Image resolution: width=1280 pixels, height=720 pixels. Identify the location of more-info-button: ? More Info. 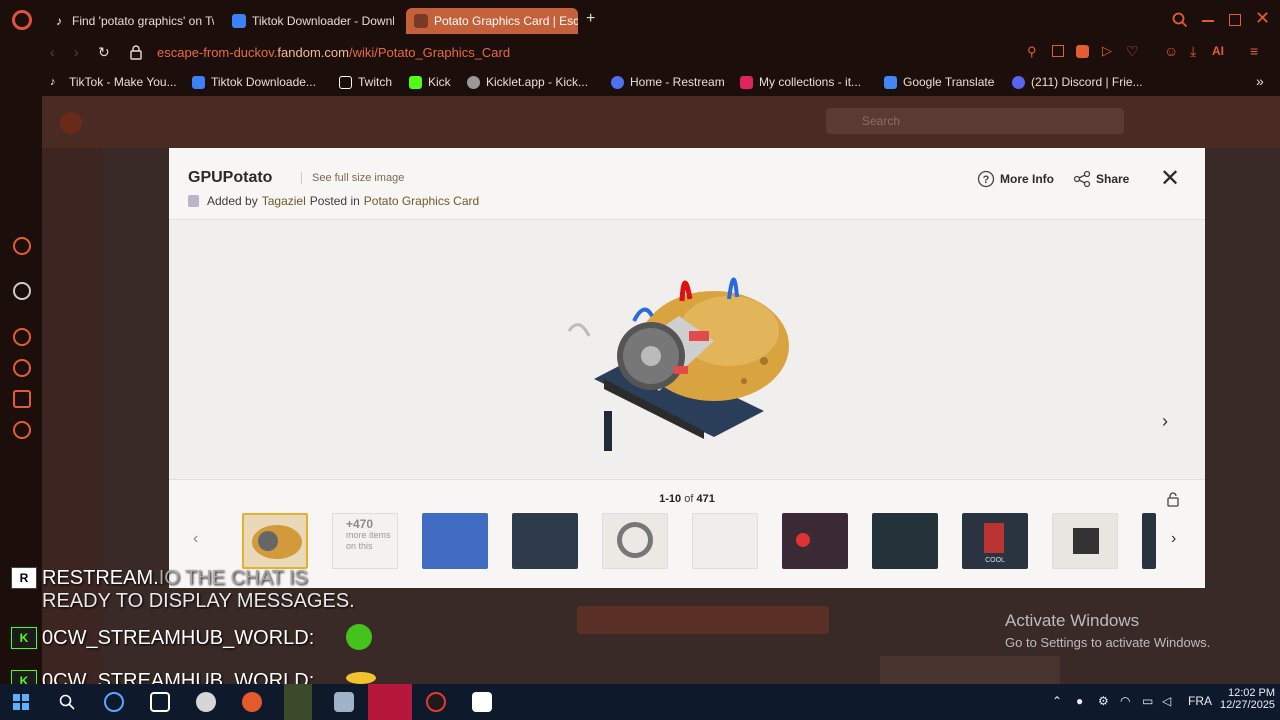
(1015, 179).